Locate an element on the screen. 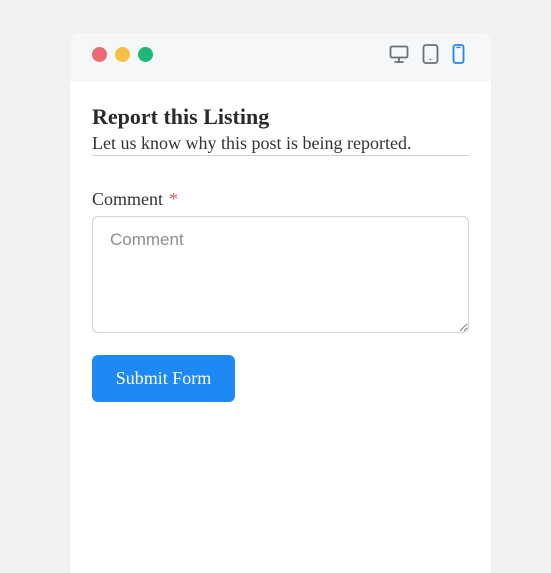 This screenshot has width=551, height=573. close-window-dot is located at coordinates (99, 54).